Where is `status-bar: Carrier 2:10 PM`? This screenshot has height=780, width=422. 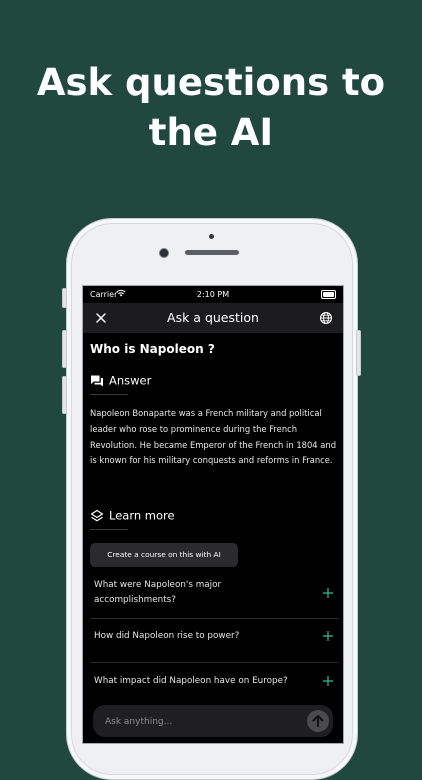 status-bar: Carrier 2:10 PM is located at coordinates (213, 294).